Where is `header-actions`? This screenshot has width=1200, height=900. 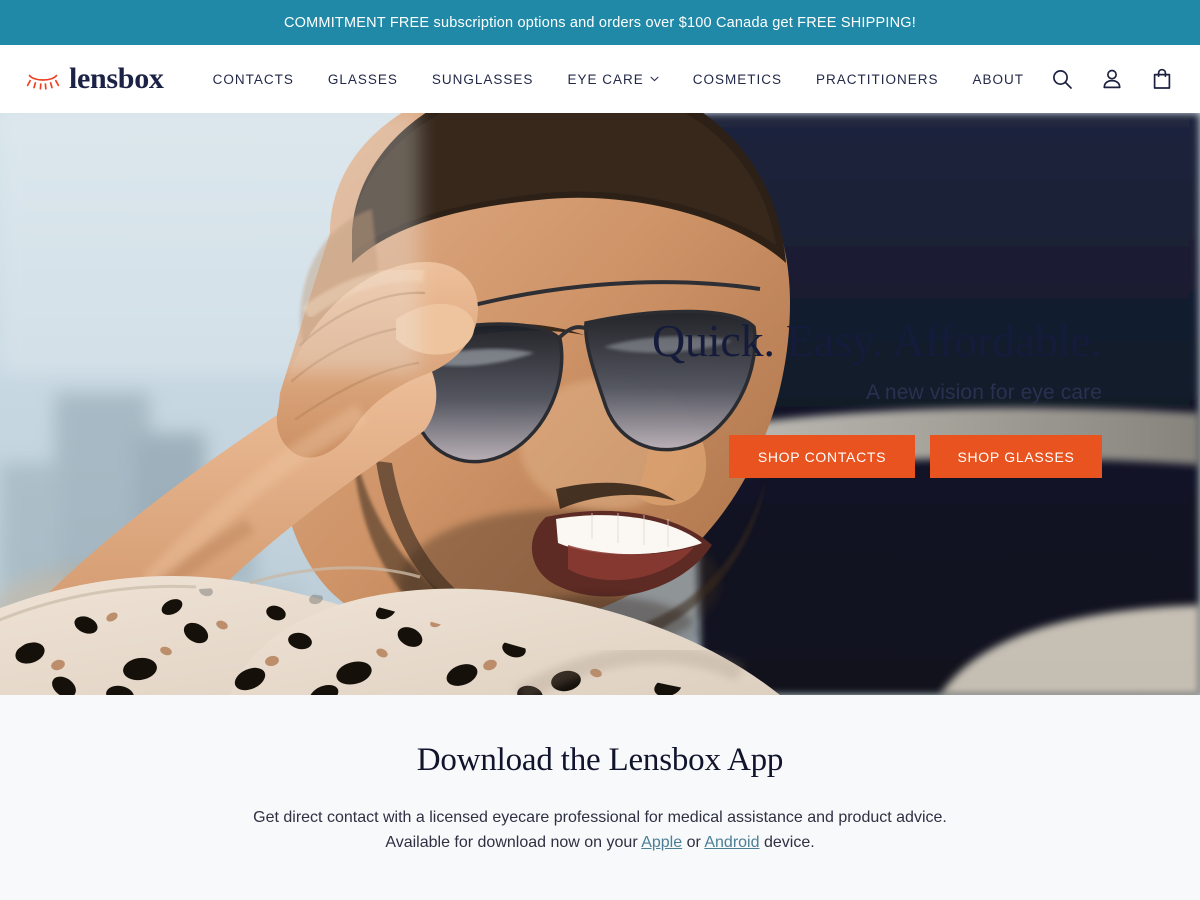 header-actions is located at coordinates (1112, 79).